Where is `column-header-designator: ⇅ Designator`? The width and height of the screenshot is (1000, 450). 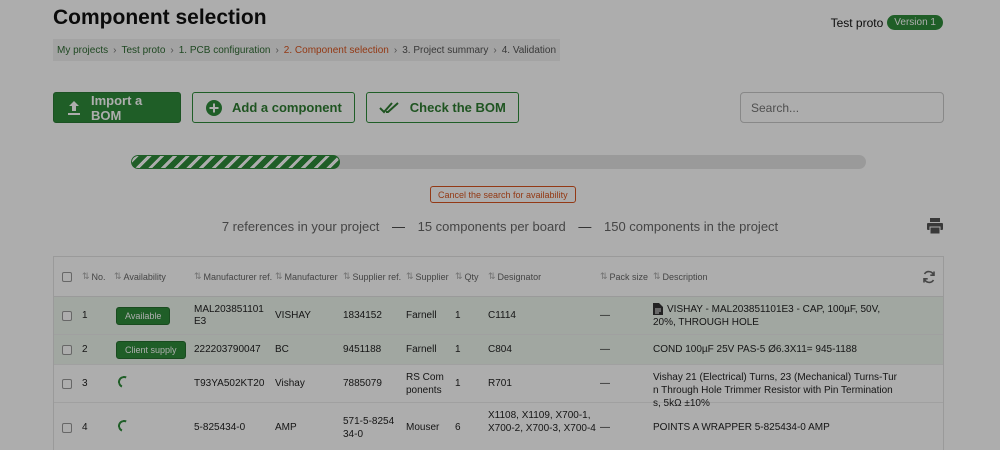
column-header-designator: ⇅ Designator is located at coordinates (514, 276).